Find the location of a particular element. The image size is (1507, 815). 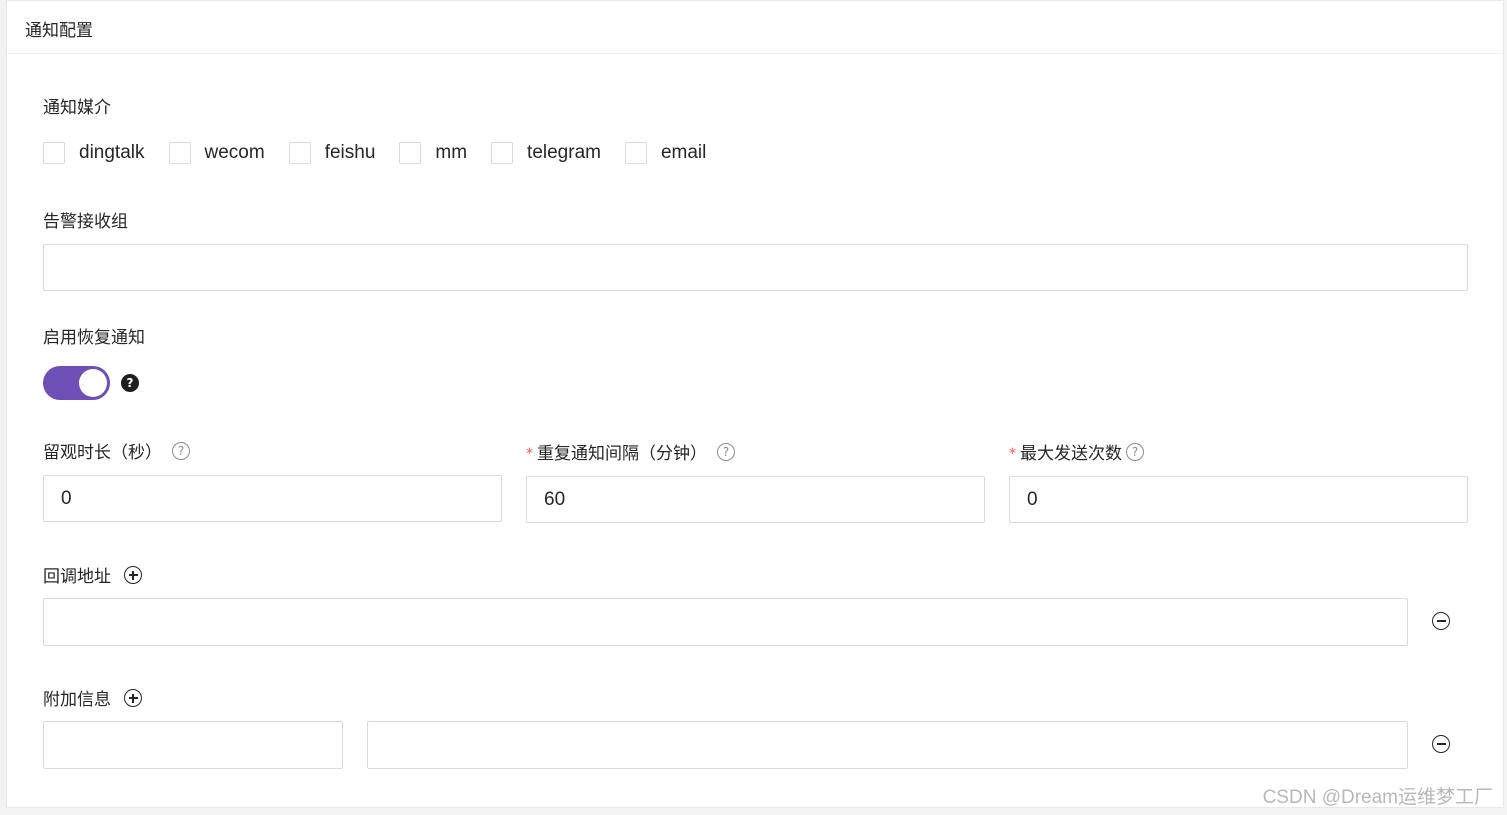

max-send-label-text: 最大发送次数 is located at coordinates (1071, 454).